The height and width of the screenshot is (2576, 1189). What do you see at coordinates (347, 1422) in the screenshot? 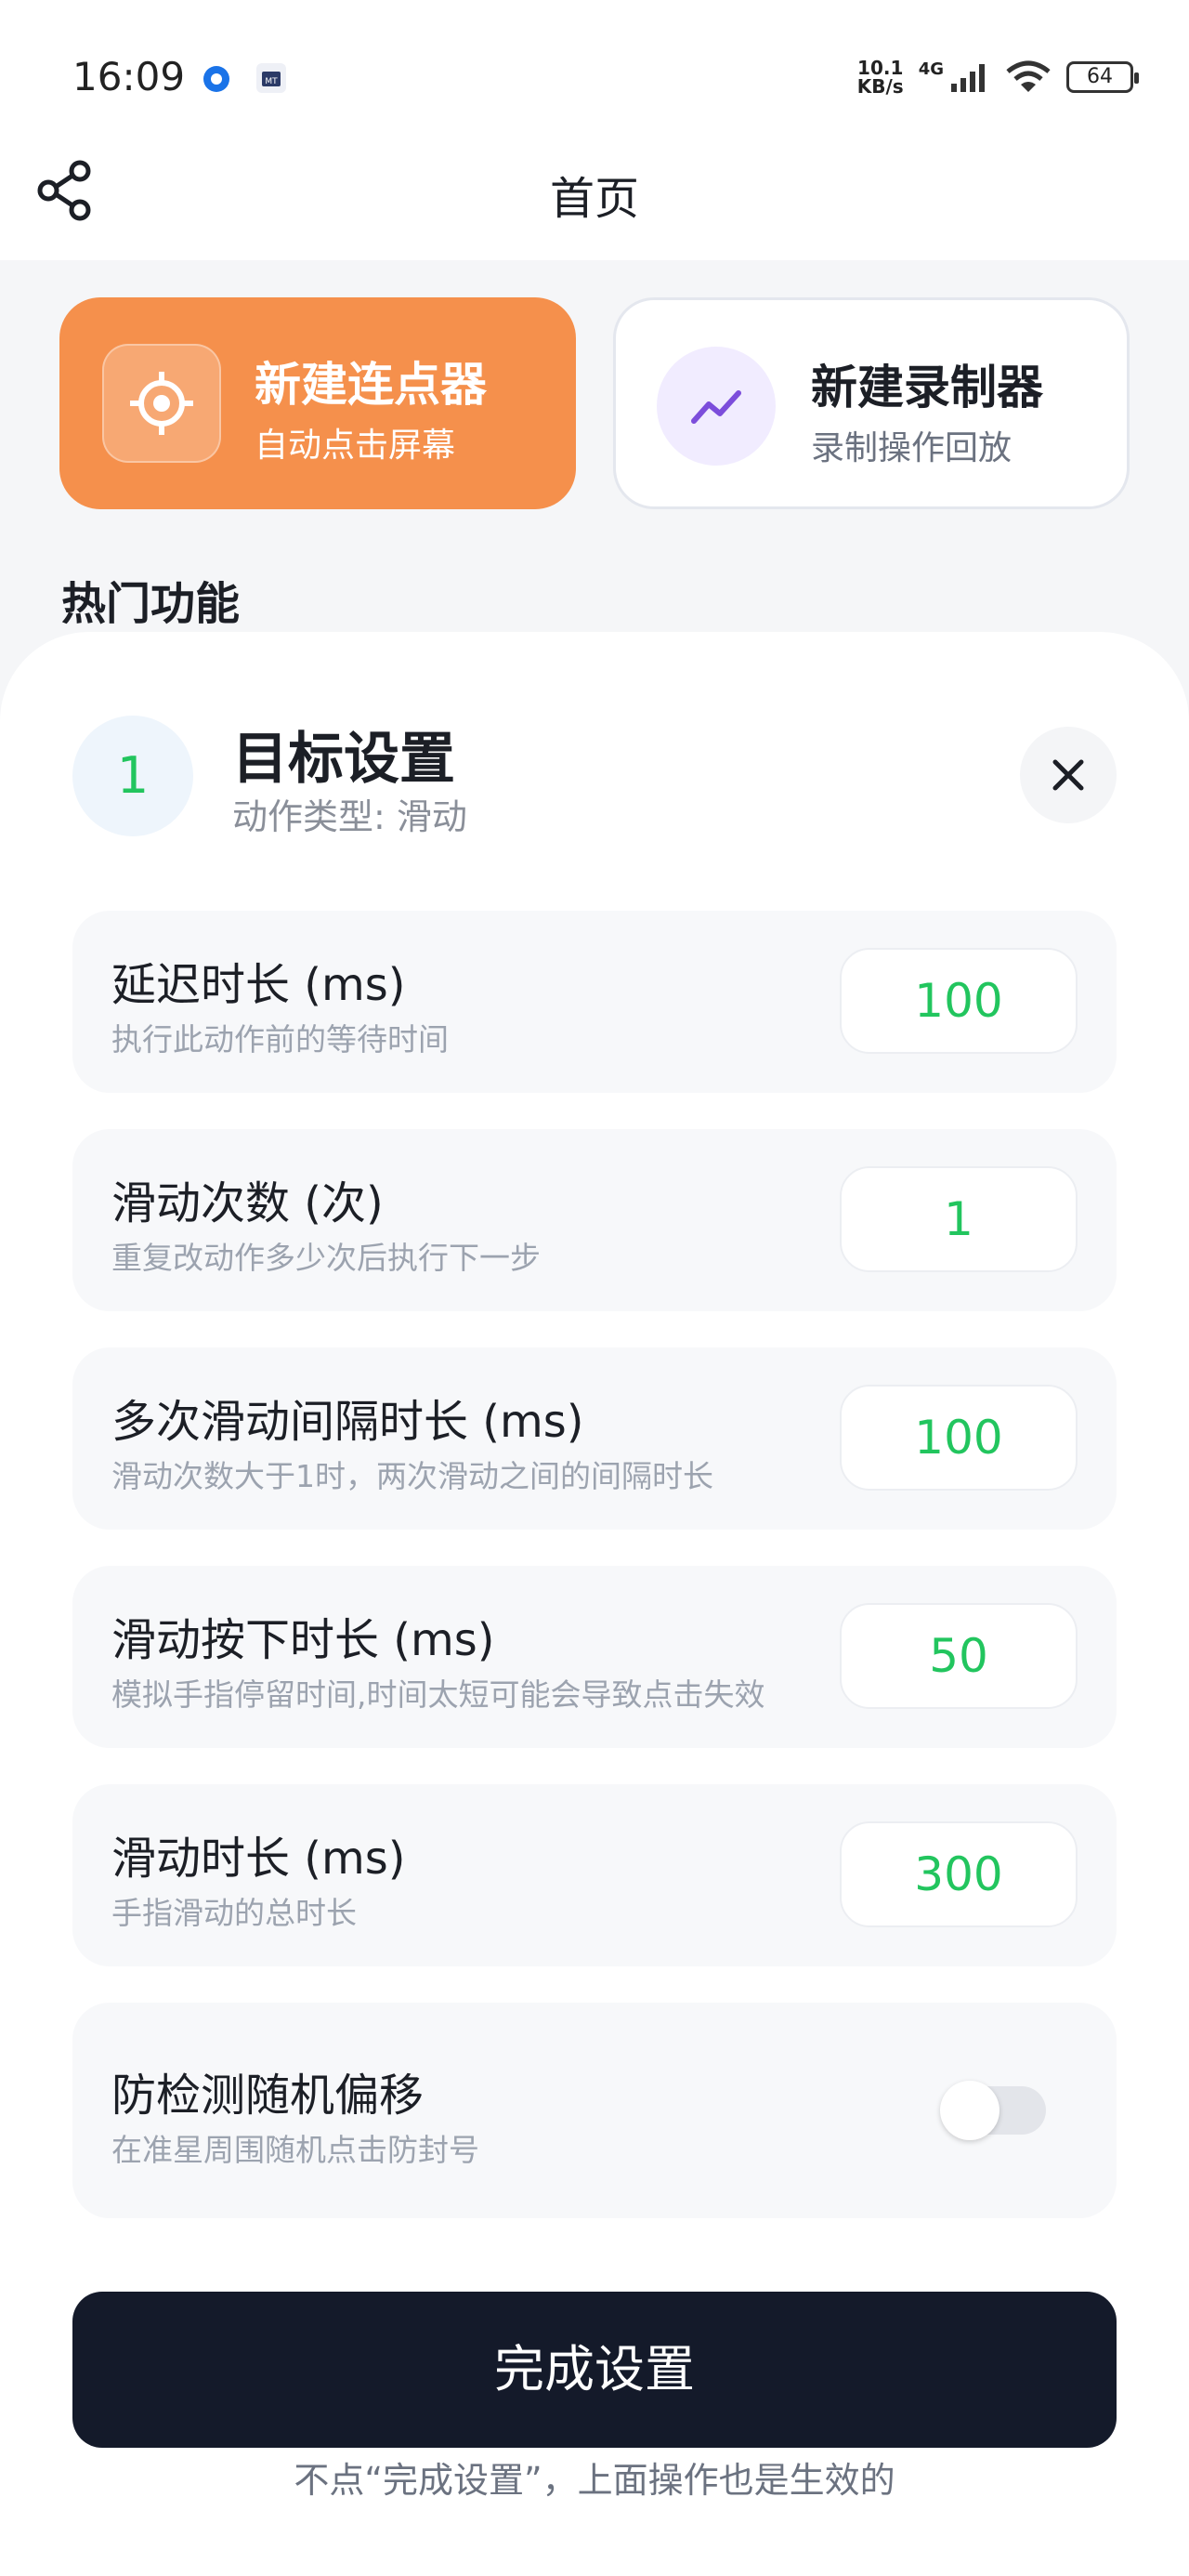
I see `setting-title: 多次滑动间隔时长 (ms)` at bounding box center [347, 1422].